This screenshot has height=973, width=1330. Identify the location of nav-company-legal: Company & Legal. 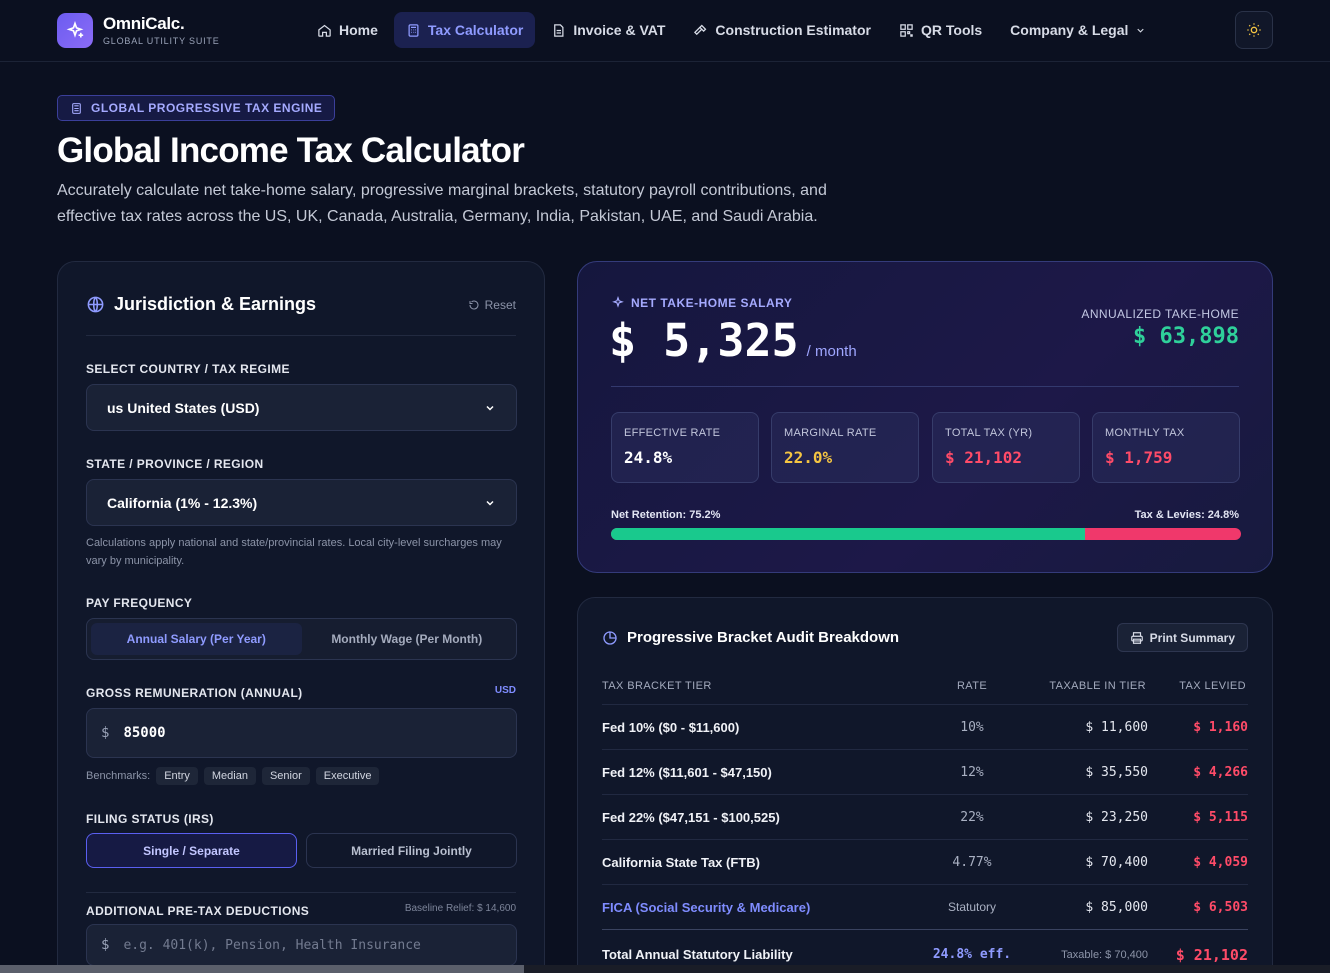
(1078, 30).